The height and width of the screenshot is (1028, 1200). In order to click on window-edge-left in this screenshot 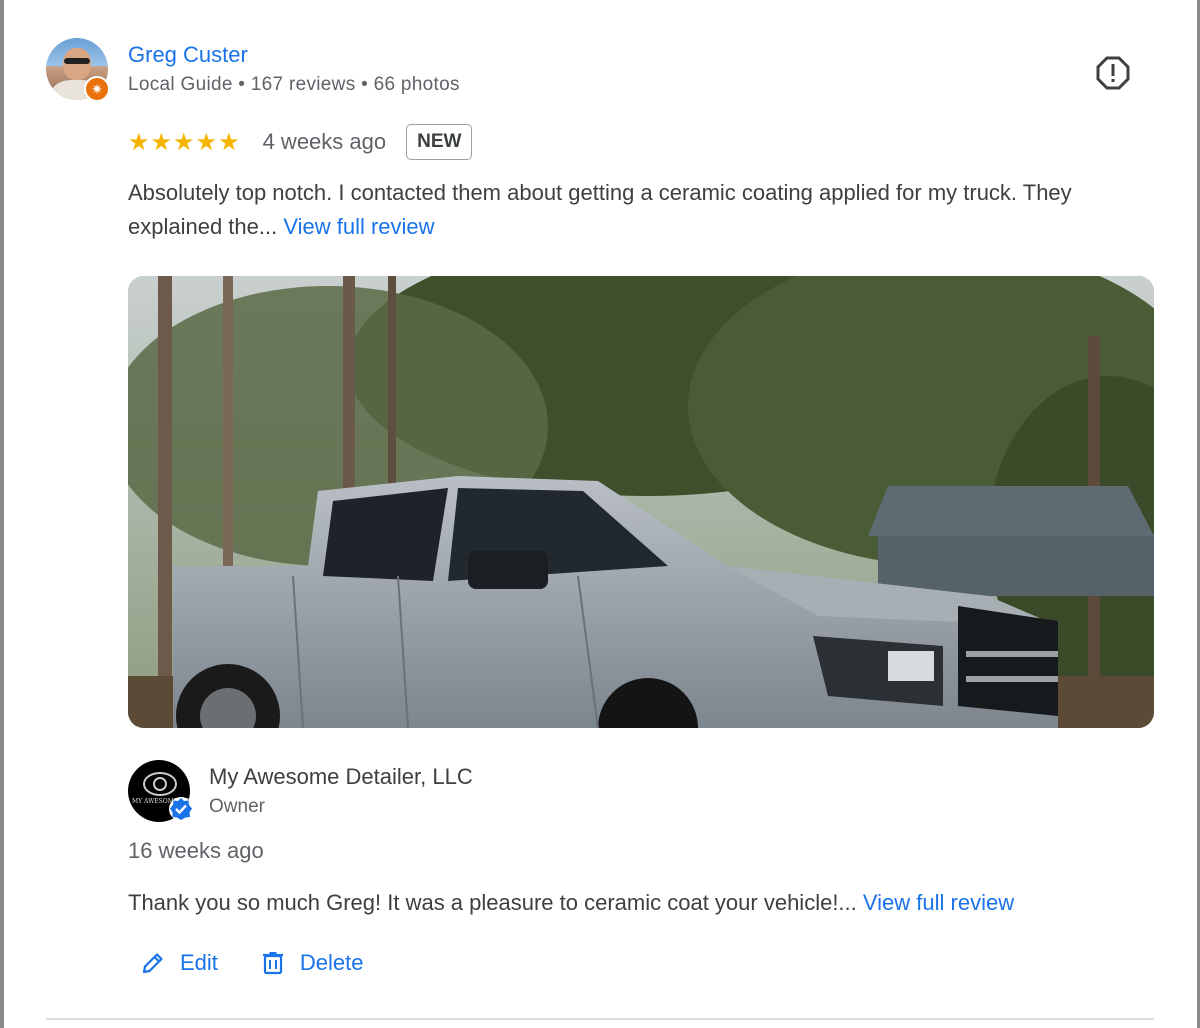, I will do `click(2, 514)`.